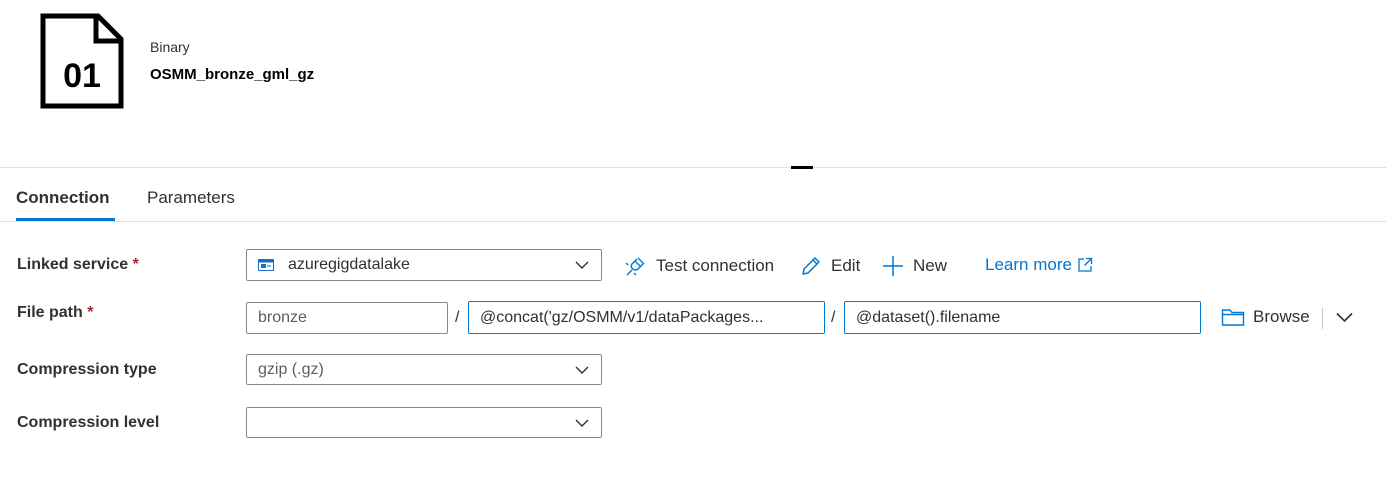 Image resolution: width=1386 pixels, height=478 pixels. Describe the element at coordinates (1085, 264) in the screenshot. I see `external-link-icon` at that location.